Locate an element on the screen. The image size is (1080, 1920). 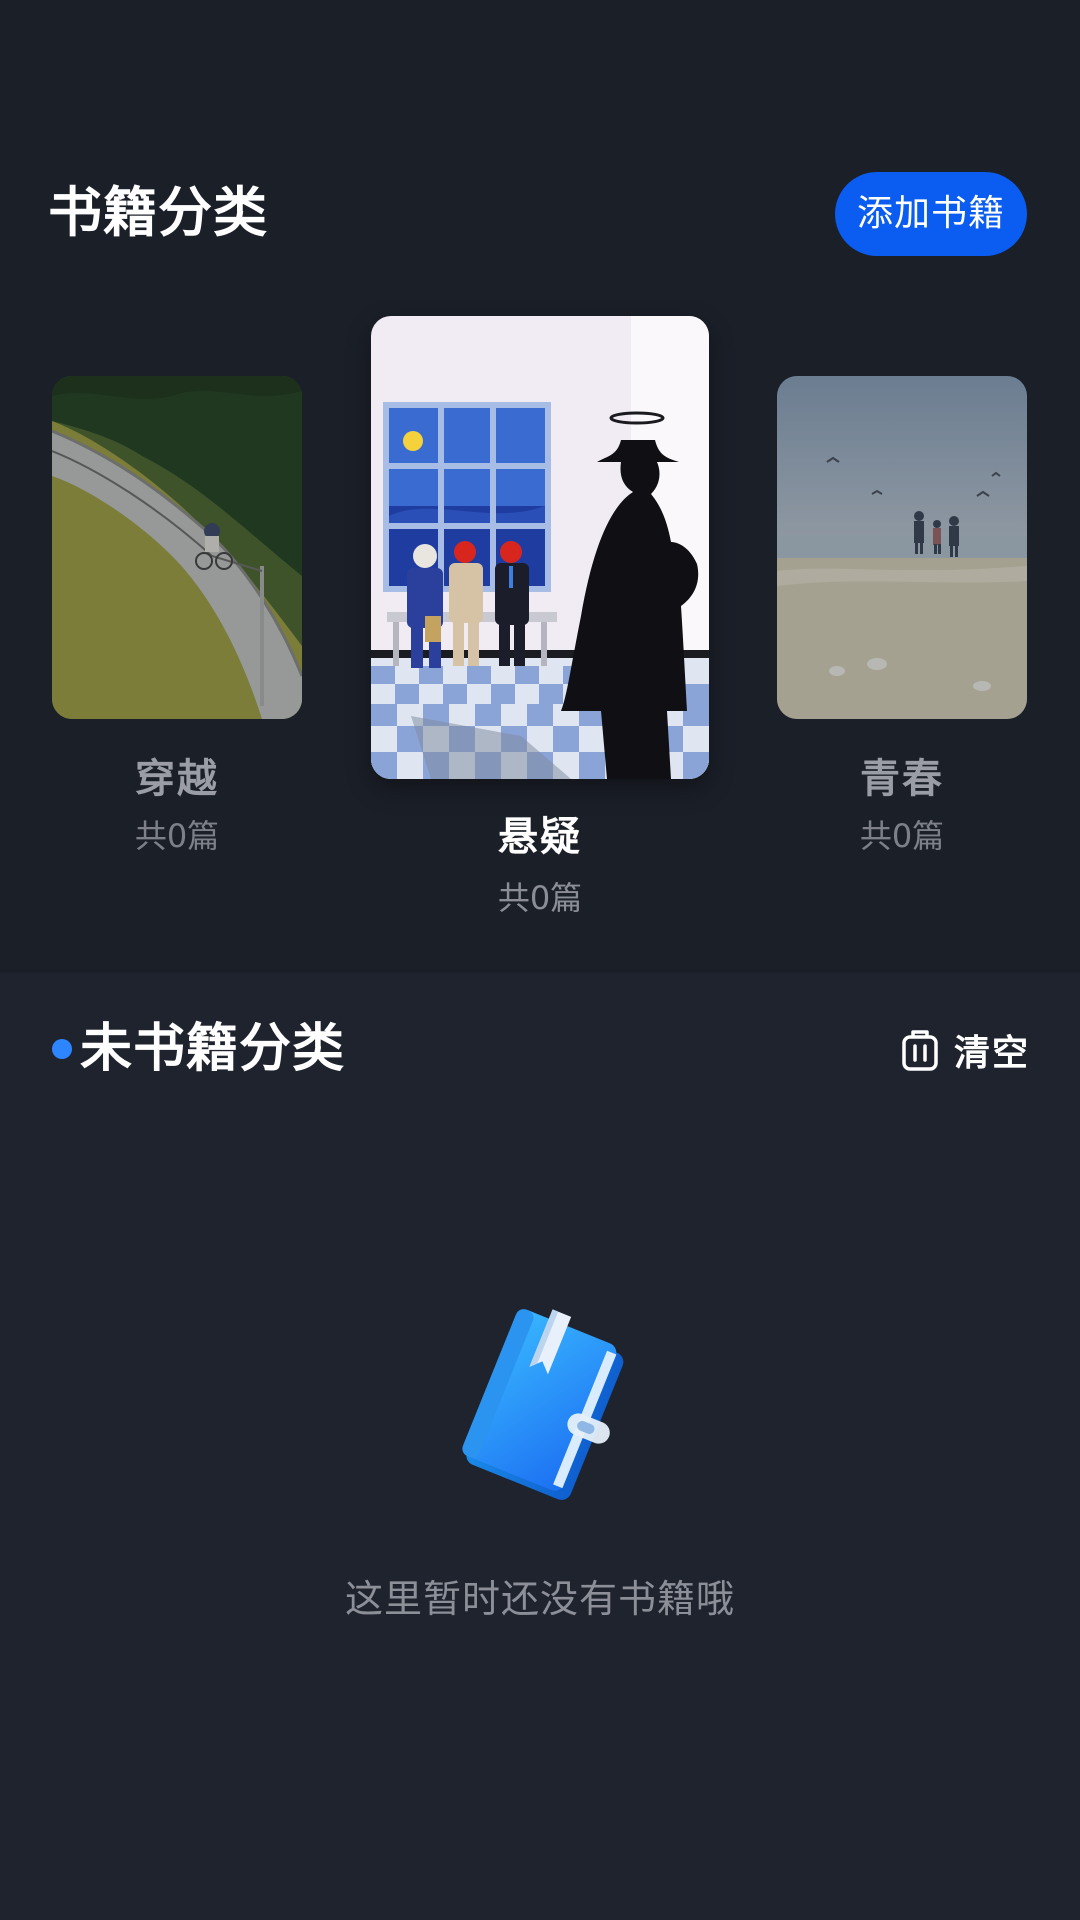
category-name: 悬疑 is located at coordinates (540, 837).